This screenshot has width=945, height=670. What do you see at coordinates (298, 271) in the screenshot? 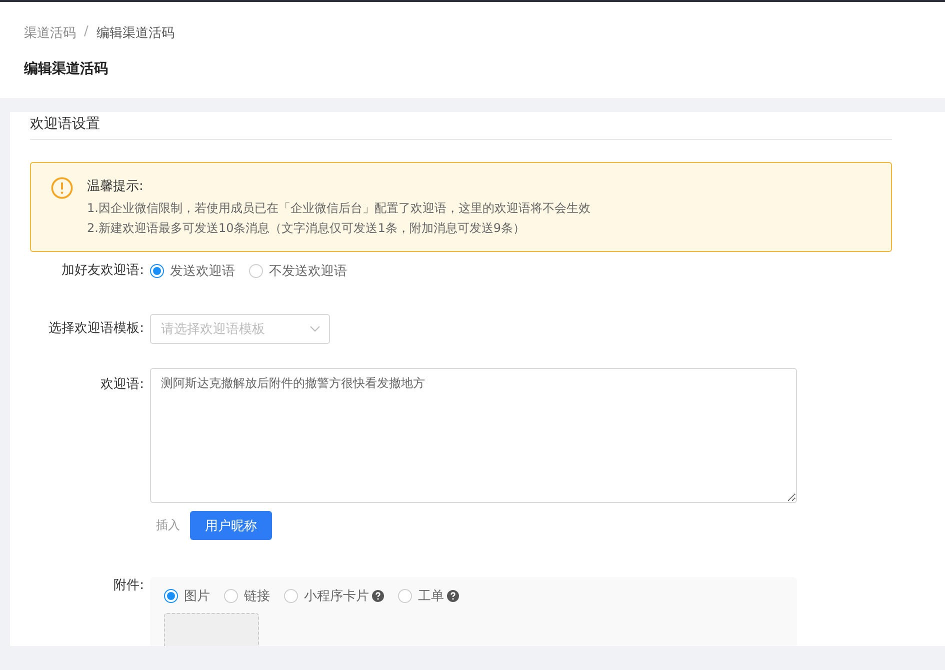
I see `radio-option: 不发送欢迎语` at bounding box center [298, 271].